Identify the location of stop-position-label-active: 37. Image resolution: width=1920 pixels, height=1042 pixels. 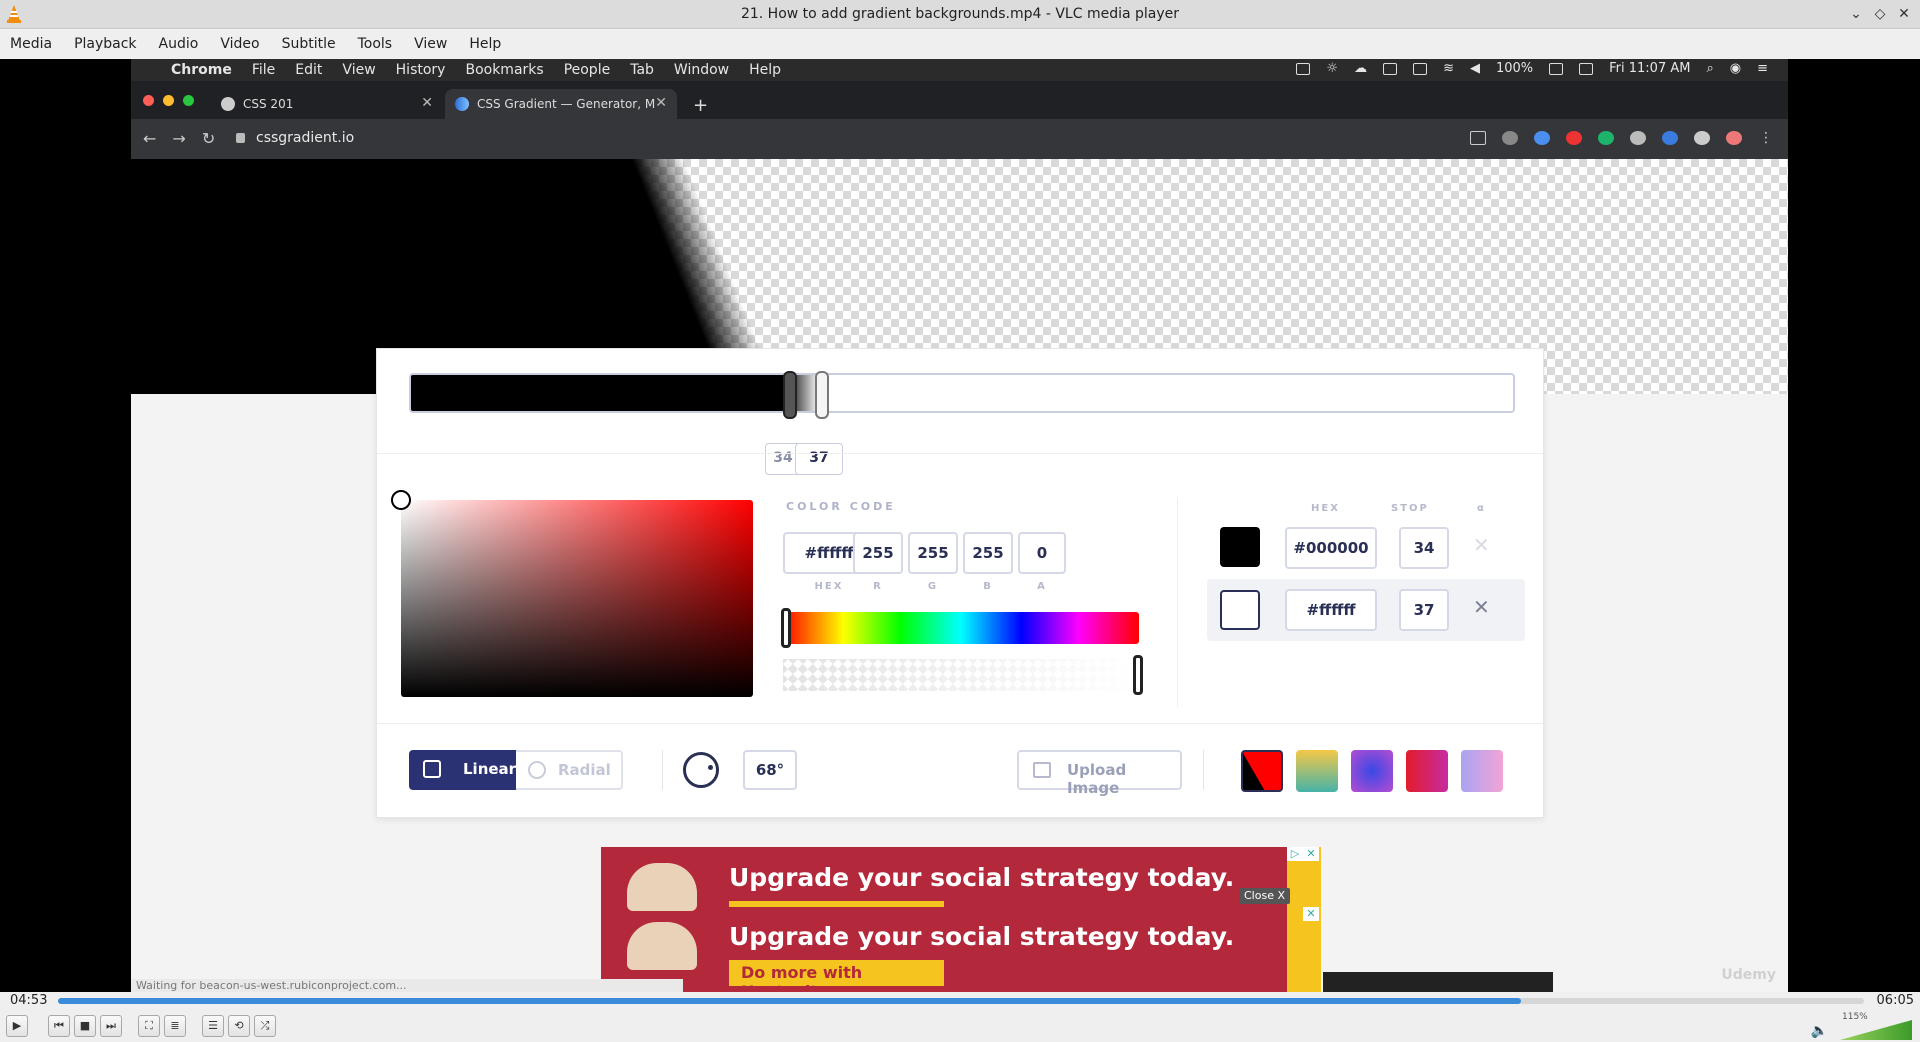
(819, 459).